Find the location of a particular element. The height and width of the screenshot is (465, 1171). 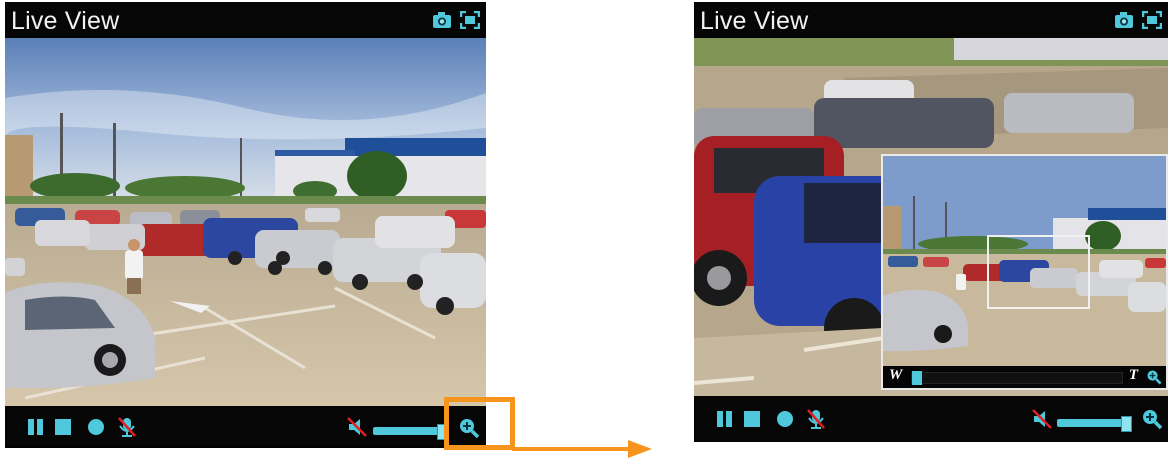

zoom-region-indicator is located at coordinates (1038, 272).